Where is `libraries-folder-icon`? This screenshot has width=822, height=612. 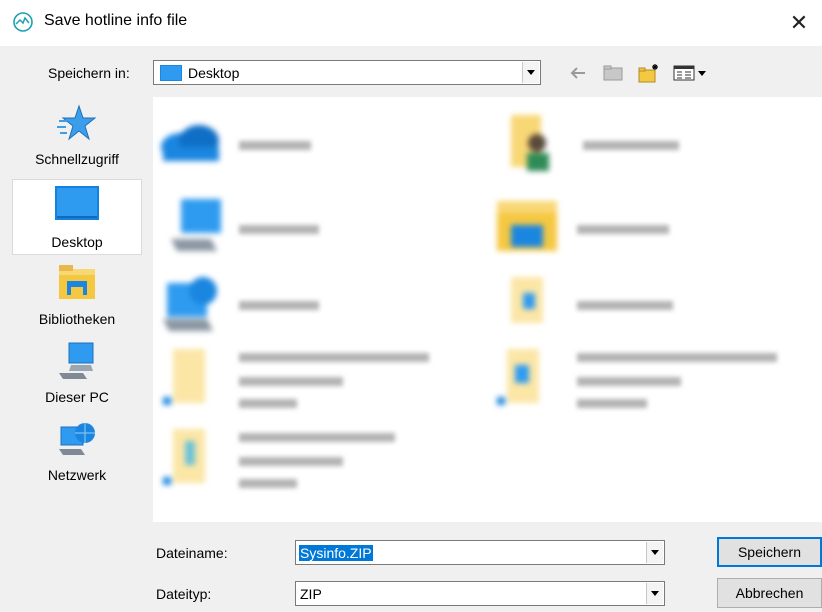 libraries-folder-icon is located at coordinates (527, 226).